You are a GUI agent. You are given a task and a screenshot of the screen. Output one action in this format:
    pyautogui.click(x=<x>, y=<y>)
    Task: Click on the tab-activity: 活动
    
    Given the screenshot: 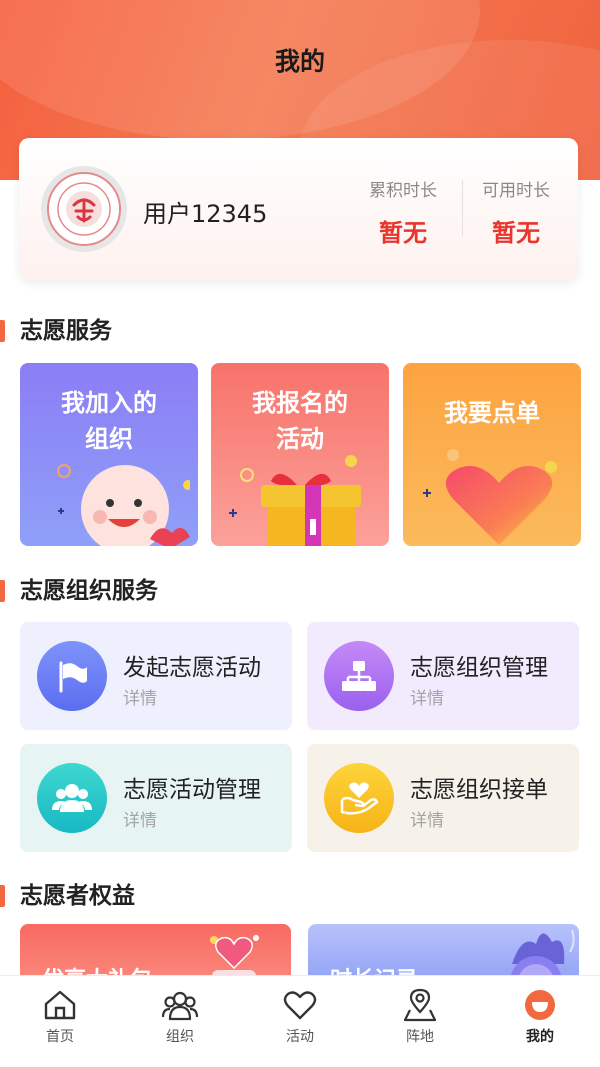 What is the action you would take?
    pyautogui.click(x=300, y=1017)
    